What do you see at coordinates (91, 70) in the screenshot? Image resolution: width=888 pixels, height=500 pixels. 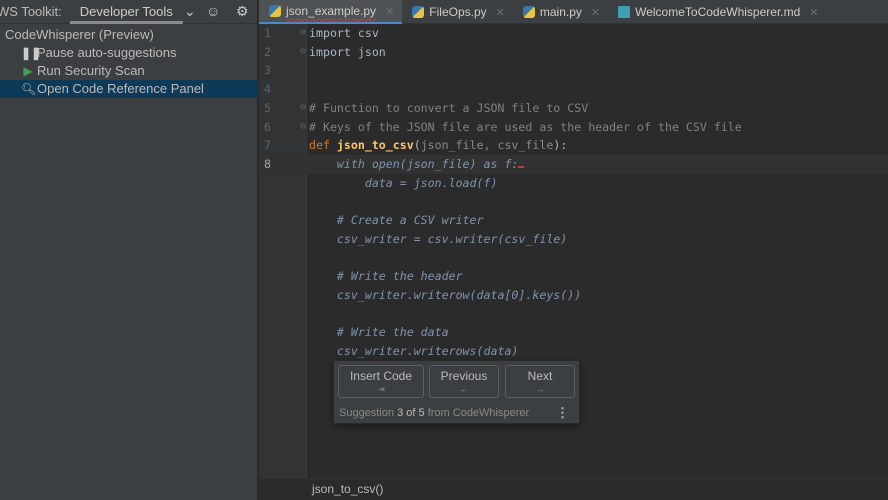 I see `tree-item-label: Run Security Scan` at bounding box center [91, 70].